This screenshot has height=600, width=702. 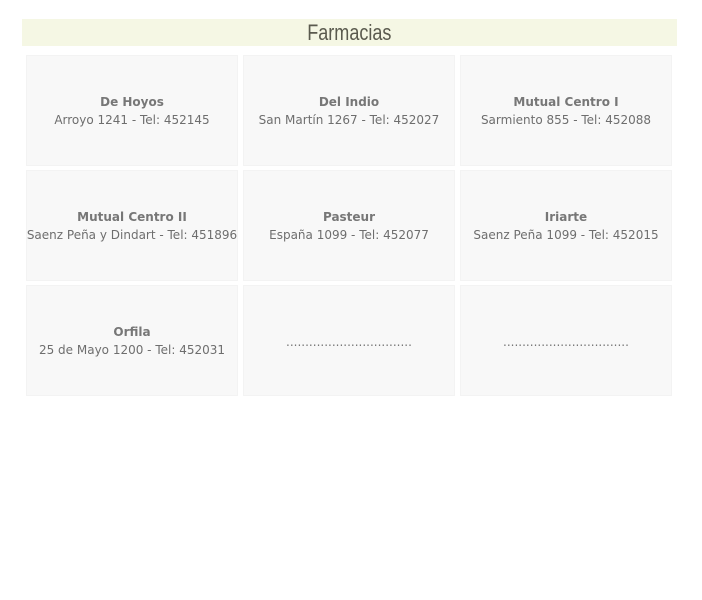 I want to click on pharmacy-card: Pasteur España 1099 - Tel: 452077, so click(x=349, y=225).